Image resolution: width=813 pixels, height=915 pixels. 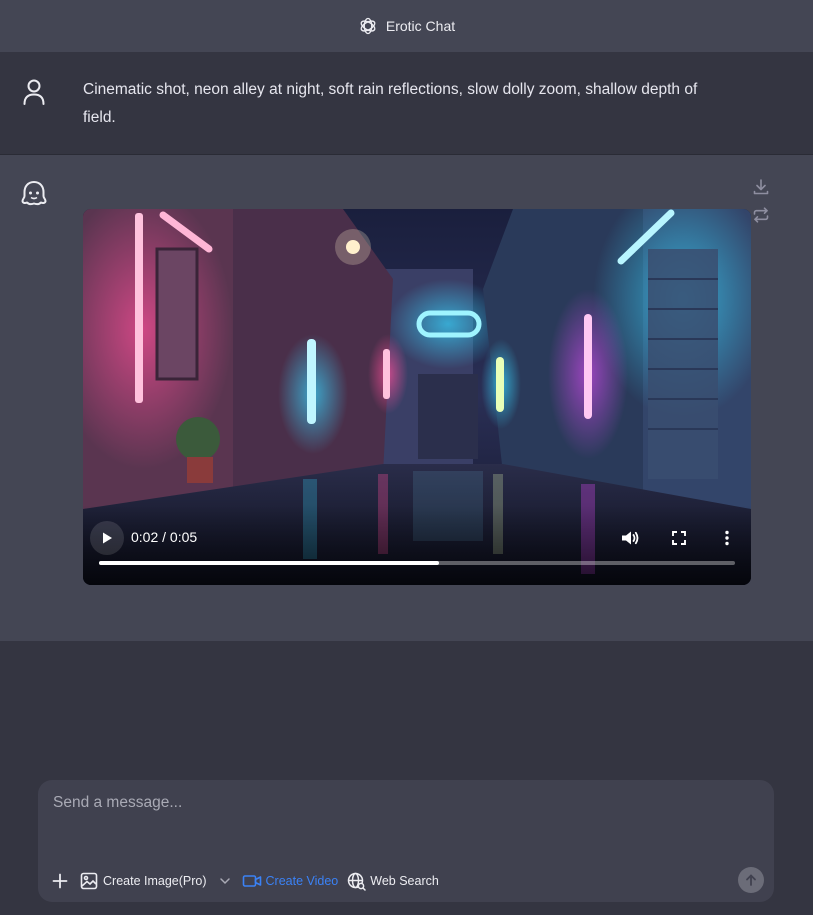 I want to click on volume-icon, so click(x=630, y=538).